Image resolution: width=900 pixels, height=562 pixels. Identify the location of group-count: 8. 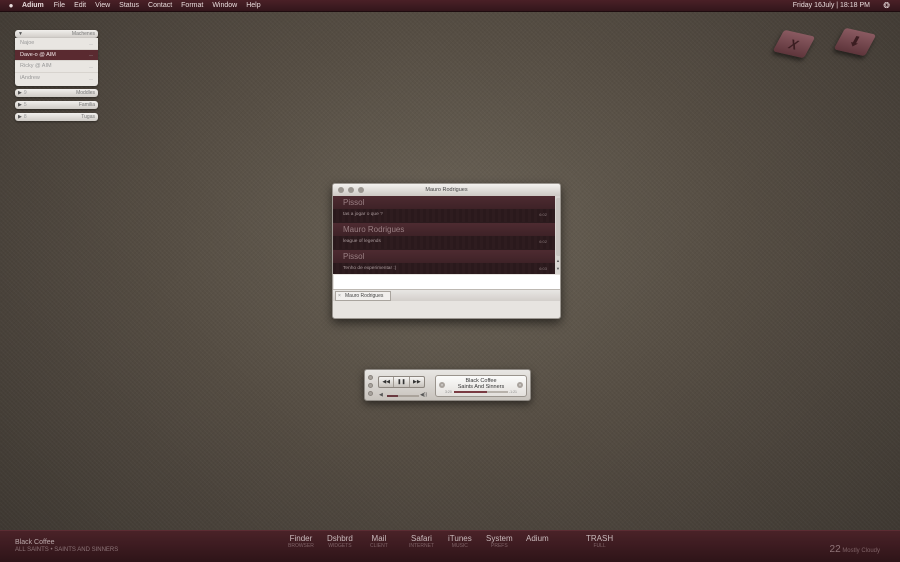
(25, 117).